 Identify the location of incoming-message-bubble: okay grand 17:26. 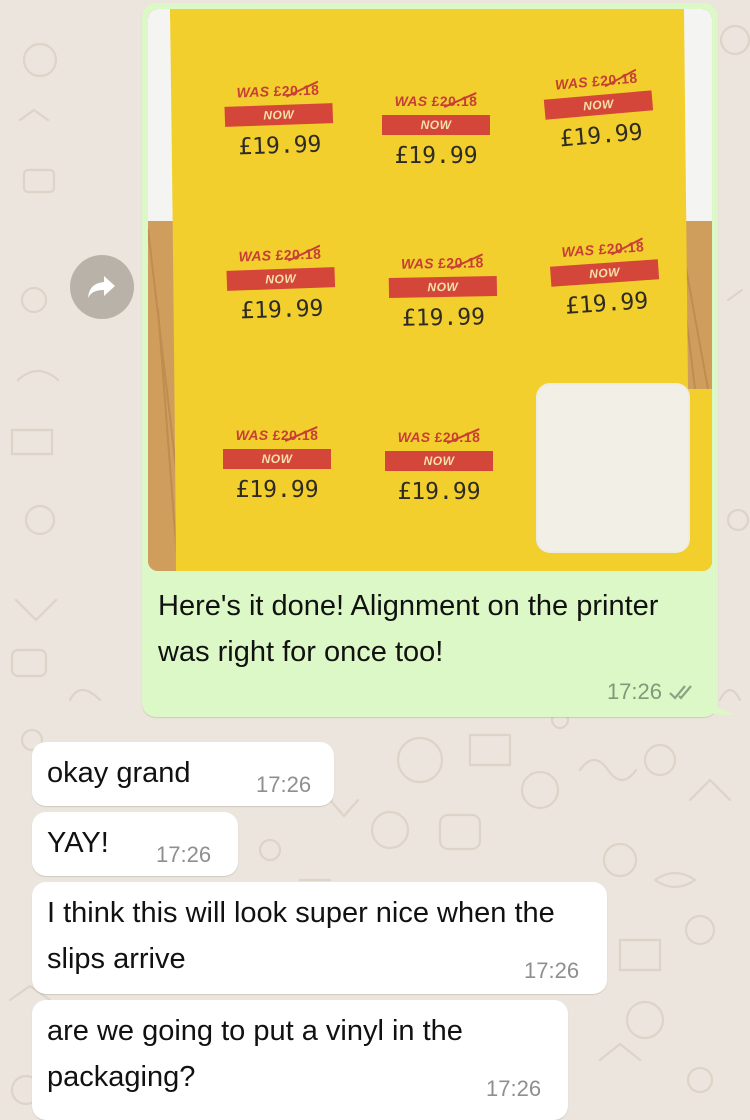
(183, 774).